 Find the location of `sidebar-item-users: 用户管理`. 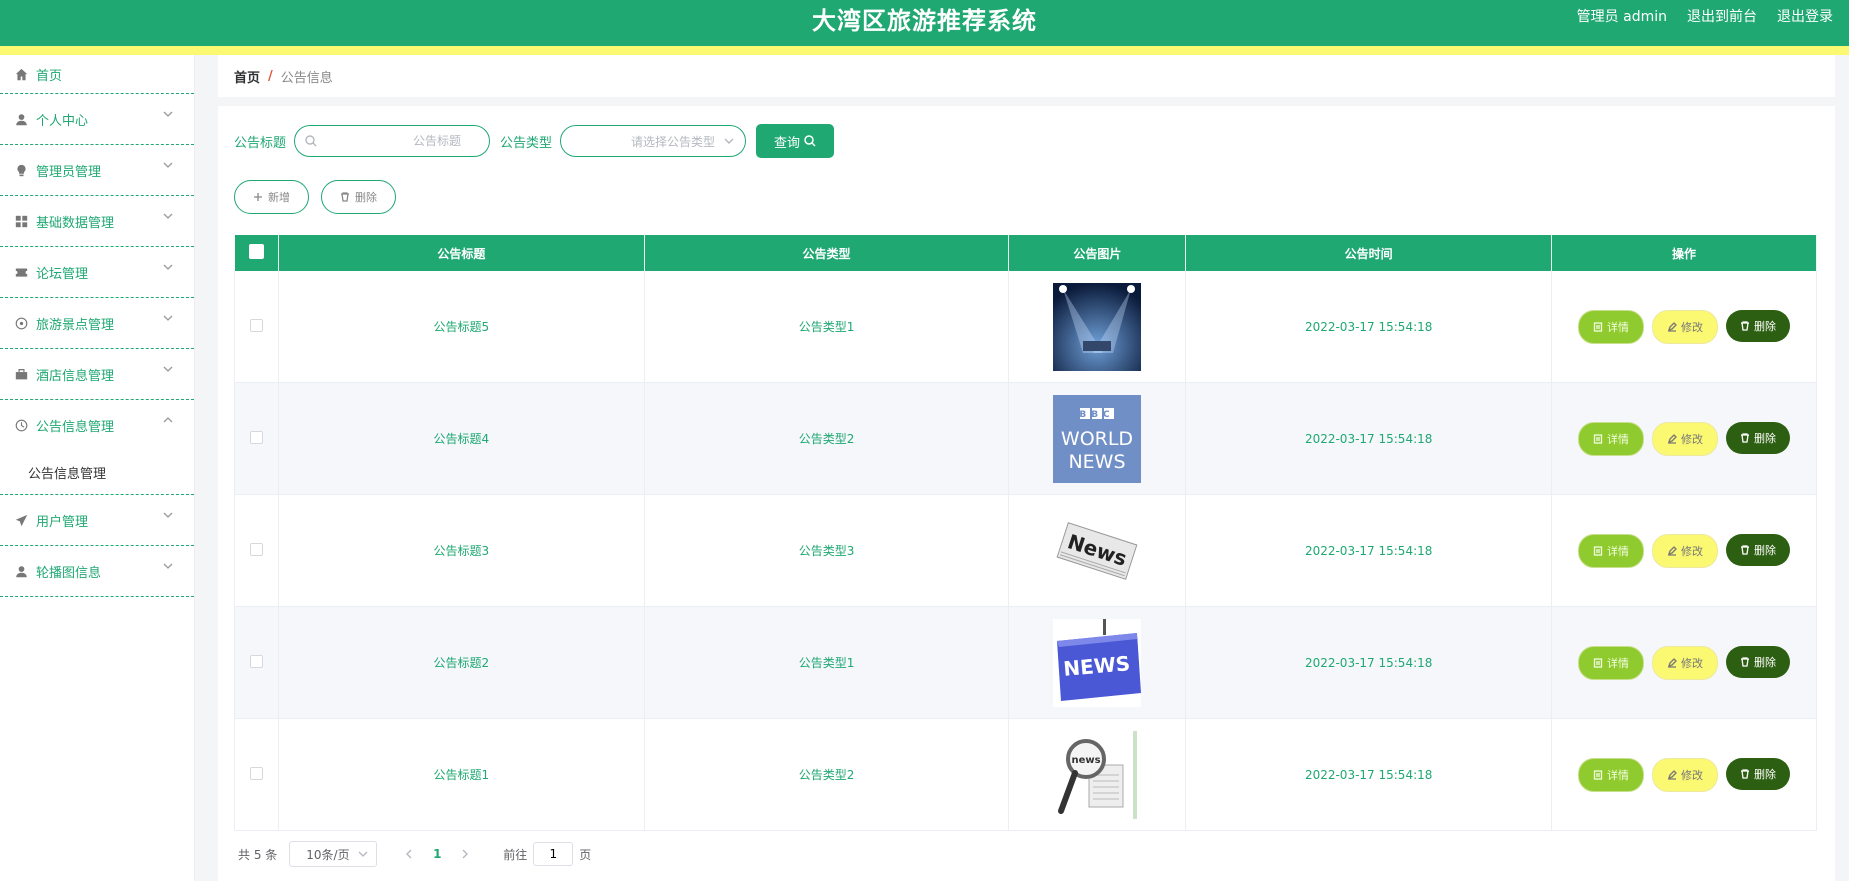

sidebar-item-users: 用户管理 is located at coordinates (97, 520).